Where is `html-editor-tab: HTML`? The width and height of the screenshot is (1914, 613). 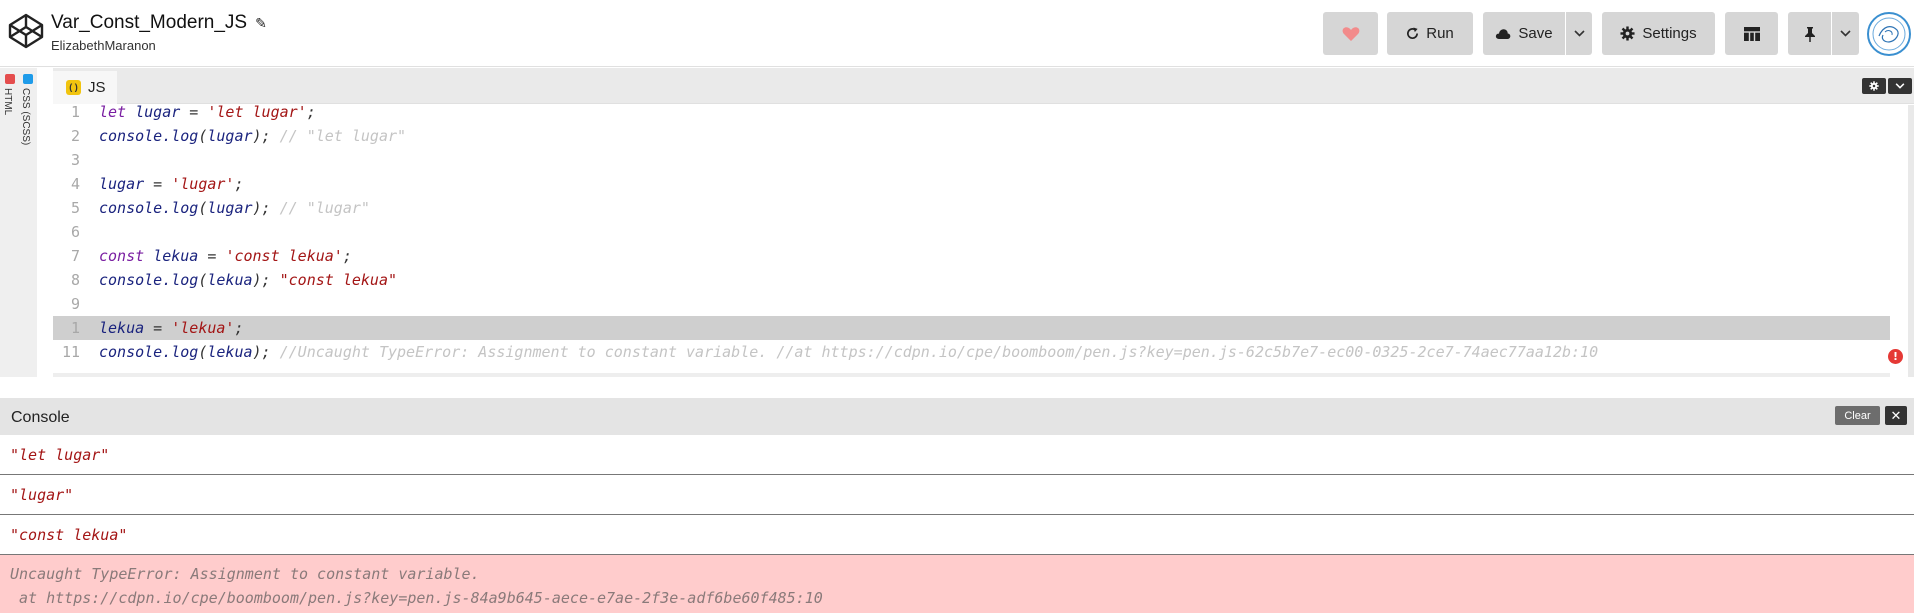
html-editor-tab: HTML is located at coordinates (10, 174).